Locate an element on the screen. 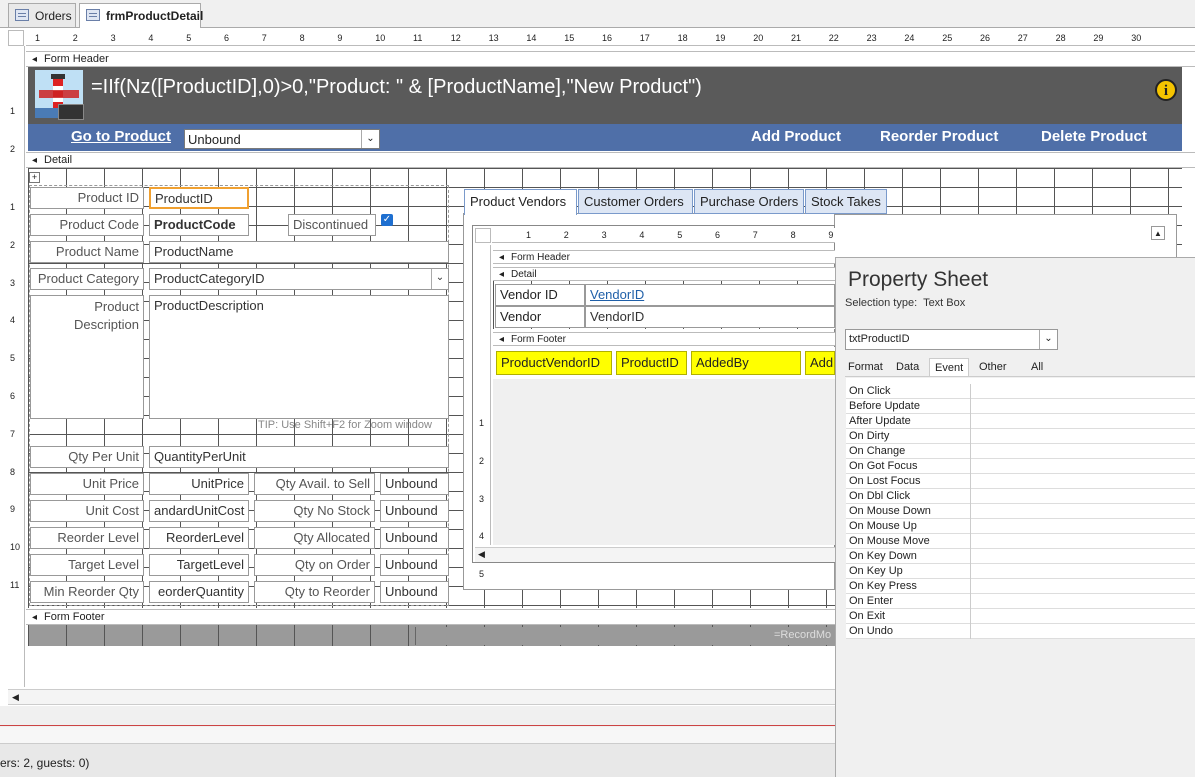  event-property-row: After Update is located at coordinates (1020, 421).